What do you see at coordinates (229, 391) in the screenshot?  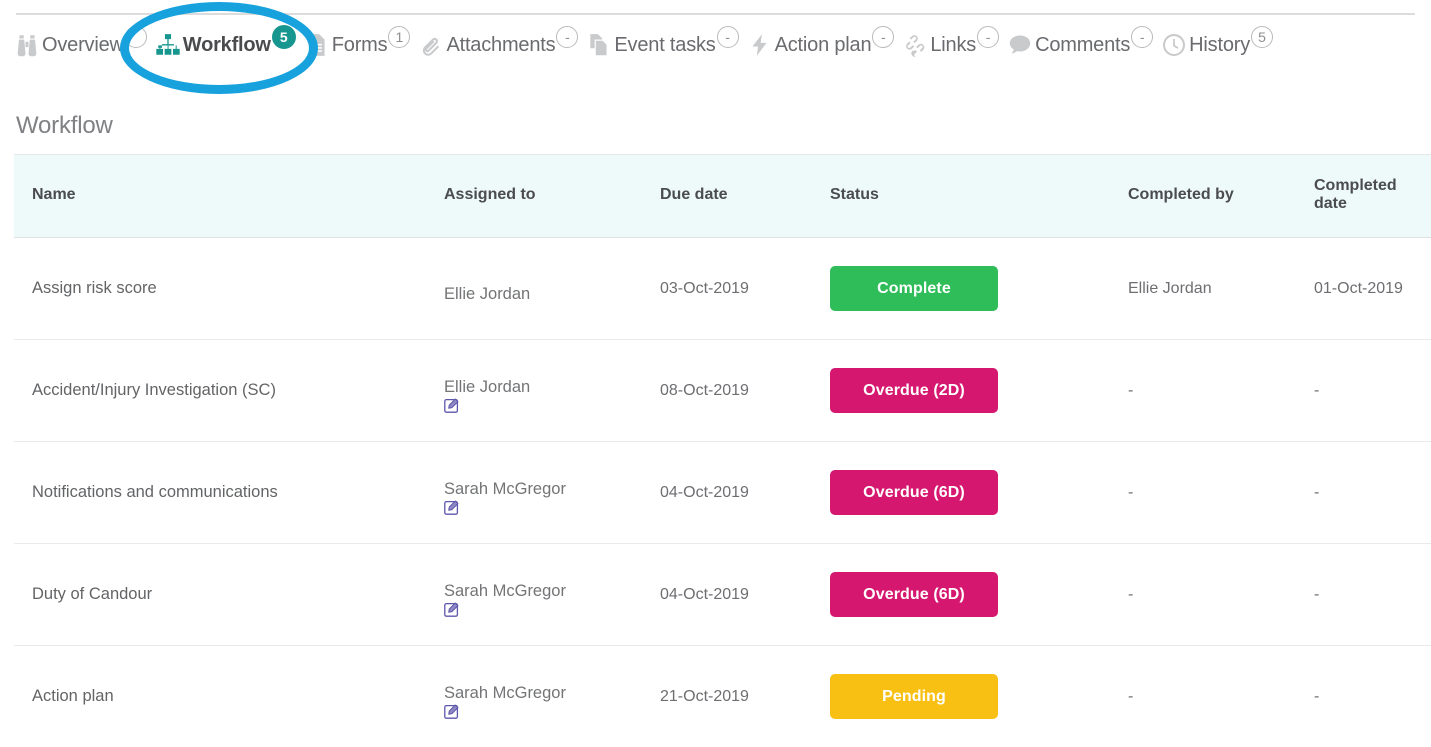 I see `cell-name: Accident/Injury Investigation (SC)` at bounding box center [229, 391].